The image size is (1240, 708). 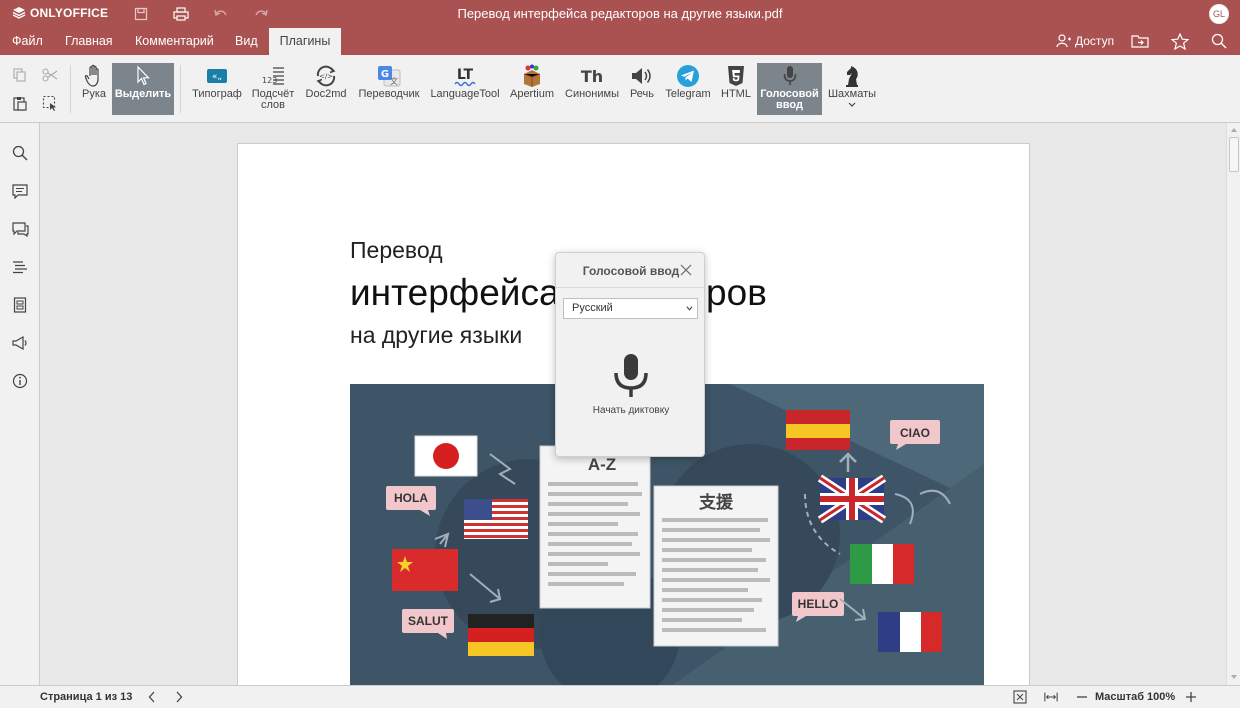 What do you see at coordinates (1191, 697) in the screenshot?
I see `zoom-in-icon` at bounding box center [1191, 697].